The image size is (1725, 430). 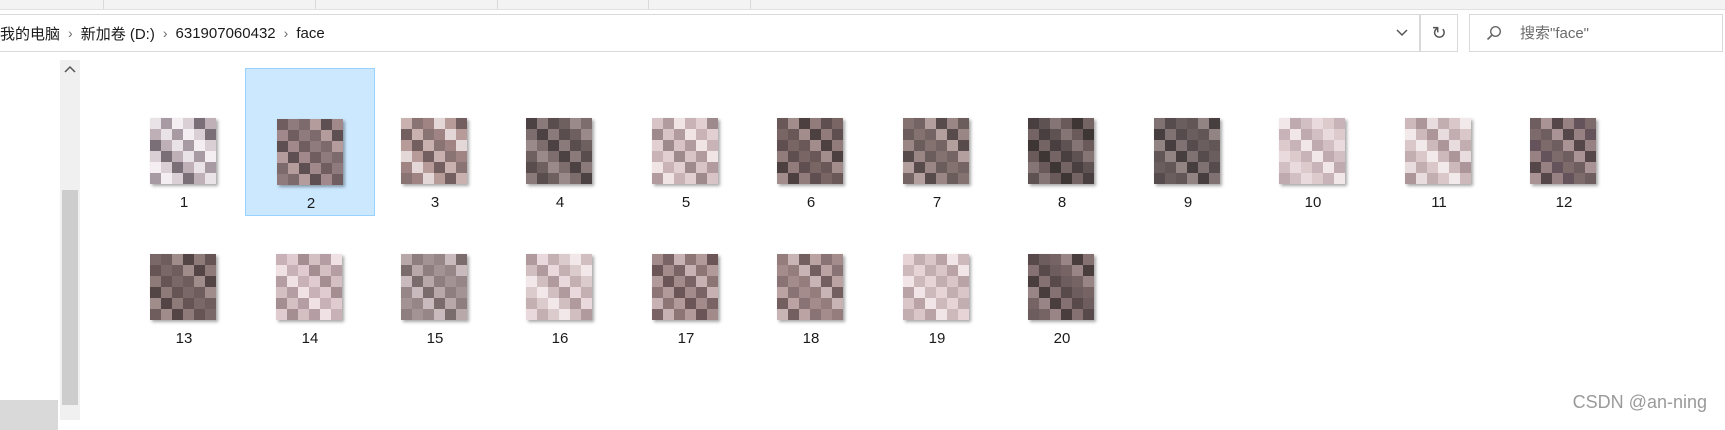 What do you see at coordinates (750, 4) in the screenshot?
I see `ribbon-separator` at bounding box center [750, 4].